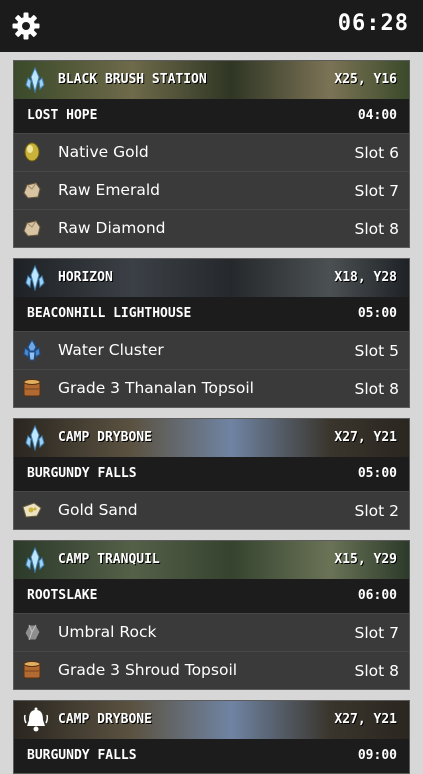 Image resolution: width=423 pixels, height=774 pixels. I want to click on spawn-time: 06:00, so click(377, 595).